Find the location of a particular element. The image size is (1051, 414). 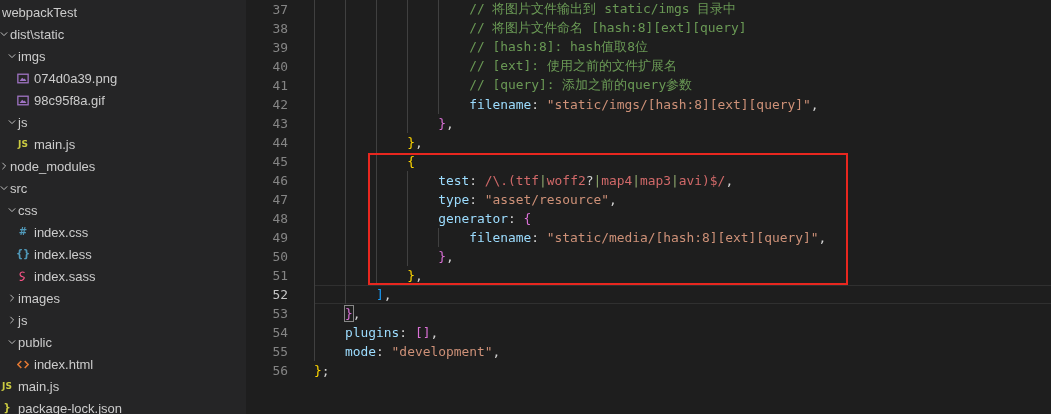

line-number: 46 is located at coordinates (279, 180).